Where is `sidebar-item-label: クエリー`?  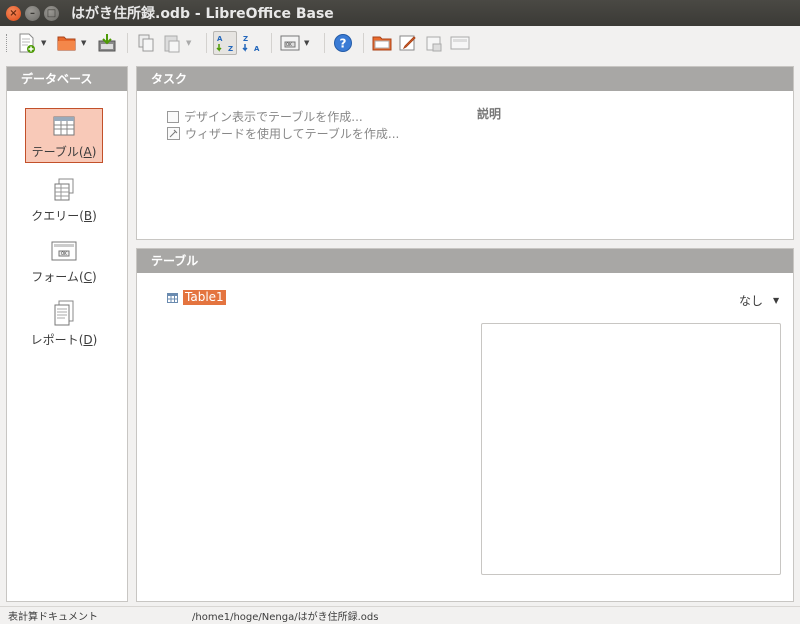
sidebar-item-label: クエリー is located at coordinates (55, 216).